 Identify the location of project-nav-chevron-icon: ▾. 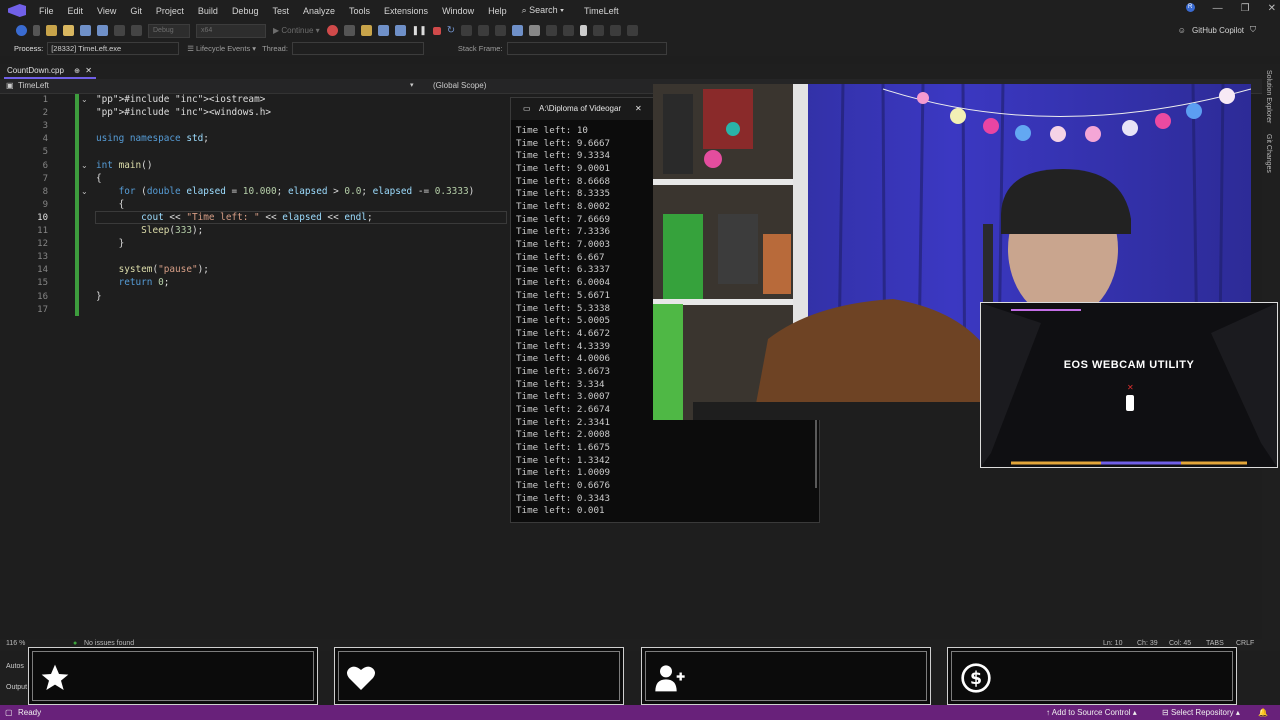
(412, 86).